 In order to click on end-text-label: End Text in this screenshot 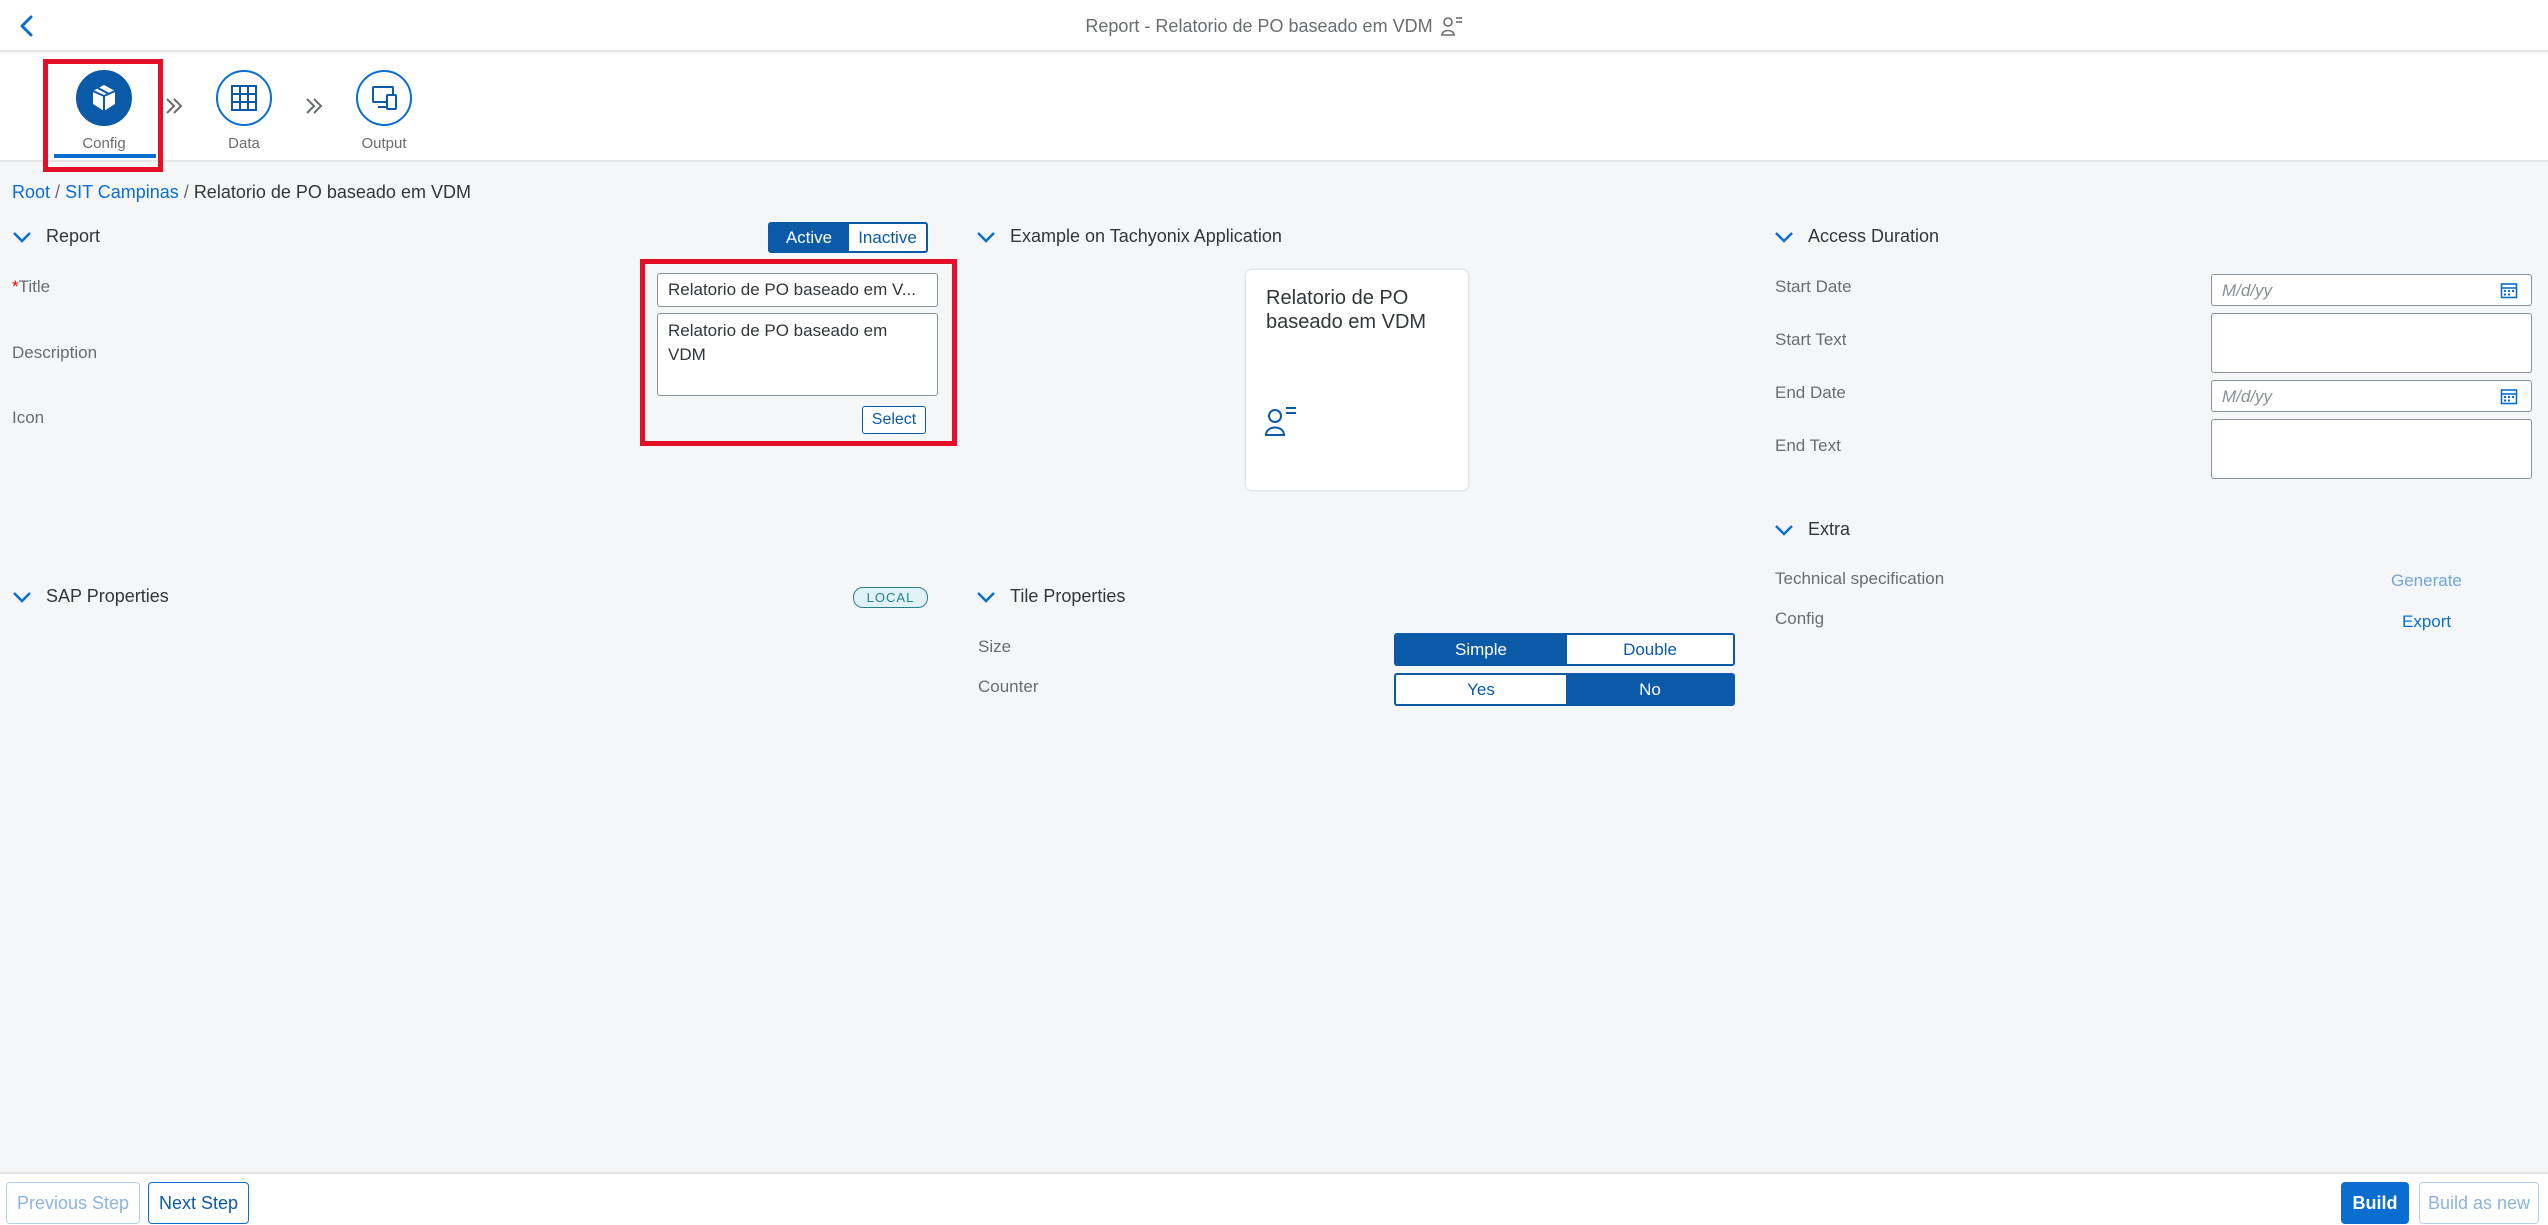, I will do `click(1808, 445)`.